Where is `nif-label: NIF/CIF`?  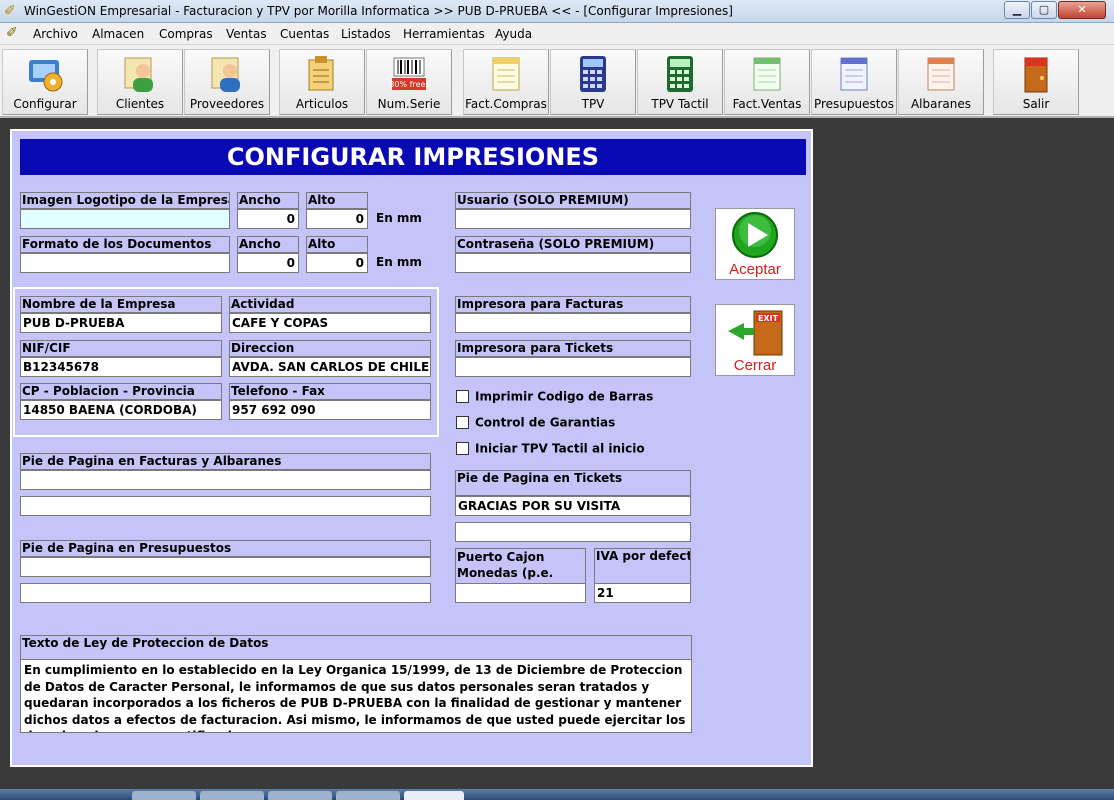
nif-label: NIF/CIF is located at coordinates (121, 348).